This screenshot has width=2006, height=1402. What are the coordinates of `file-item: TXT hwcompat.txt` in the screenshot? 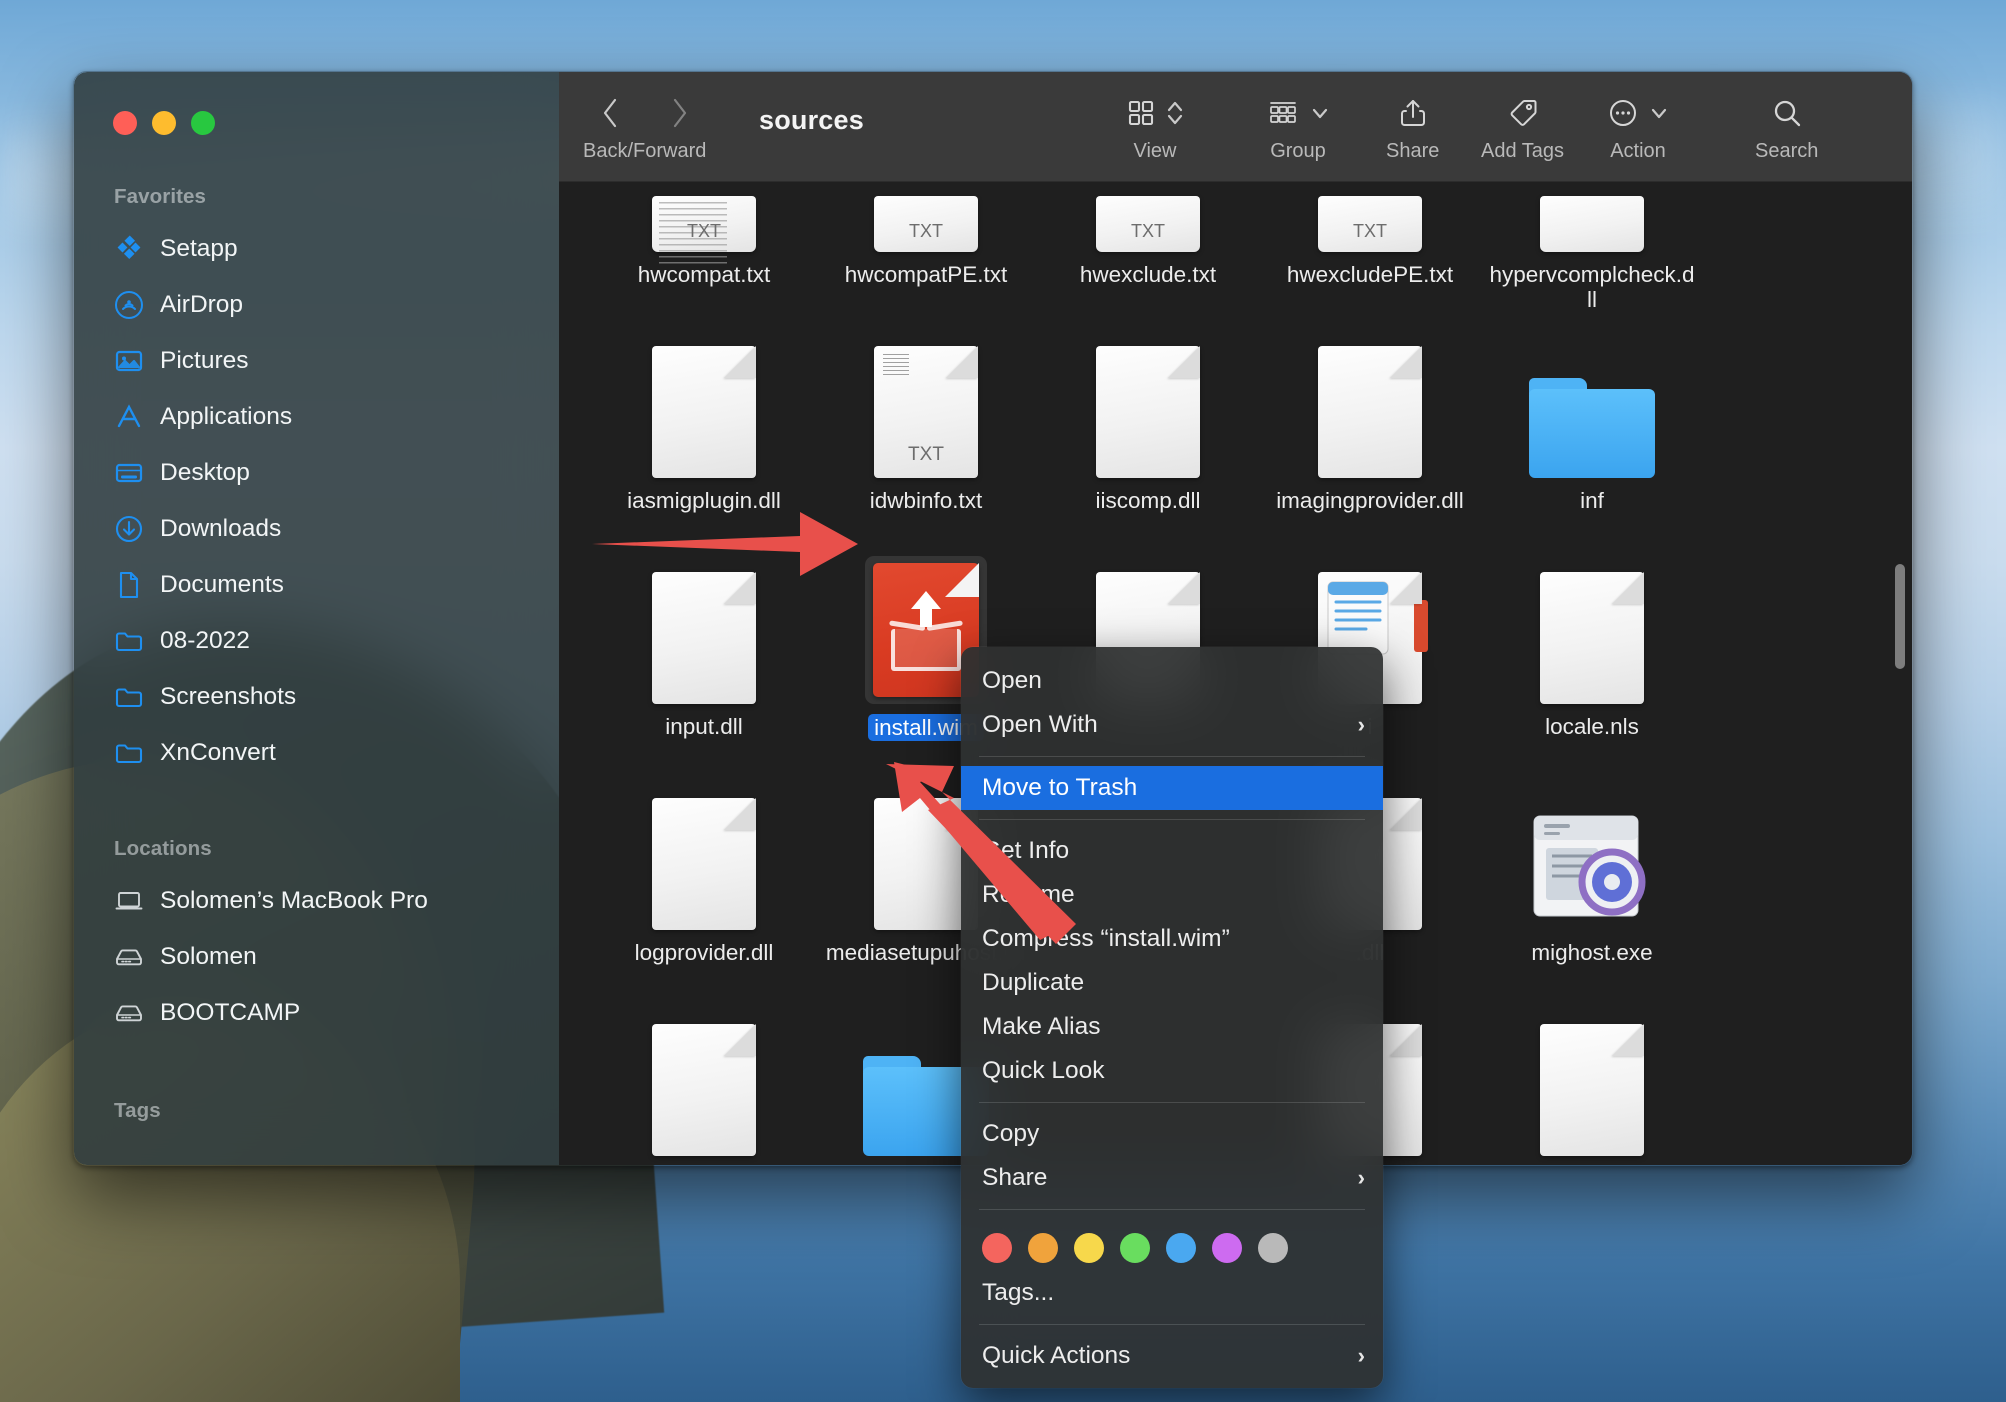 It's located at (704, 256).